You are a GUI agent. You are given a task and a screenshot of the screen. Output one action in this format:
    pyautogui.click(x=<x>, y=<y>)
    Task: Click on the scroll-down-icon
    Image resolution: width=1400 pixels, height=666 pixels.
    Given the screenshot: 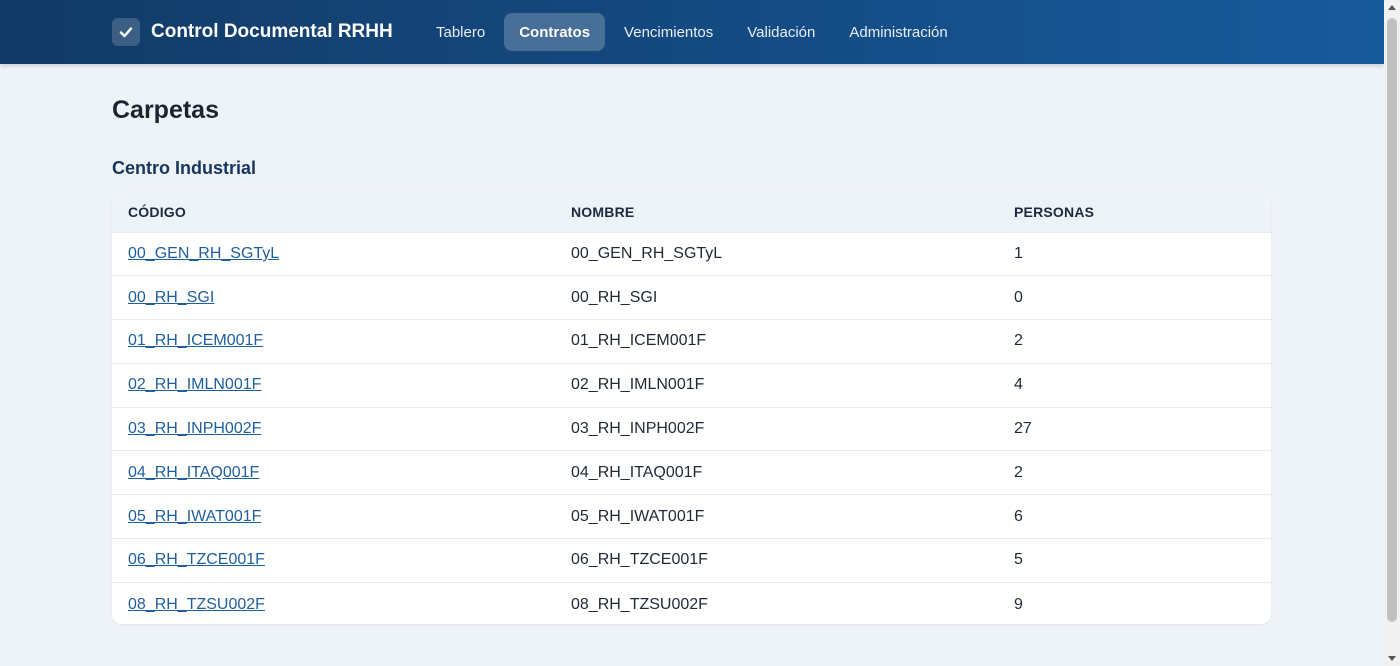 What is the action you would take?
    pyautogui.click(x=1392, y=658)
    